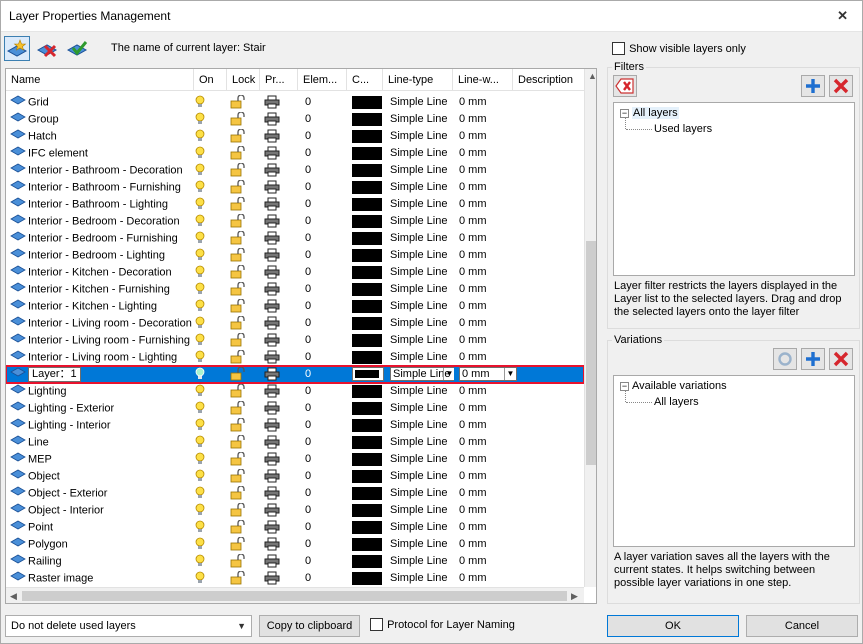 Image resolution: width=863 pixels, height=644 pixels. I want to click on variation-tree-all-layers: All layers, so click(676, 402).